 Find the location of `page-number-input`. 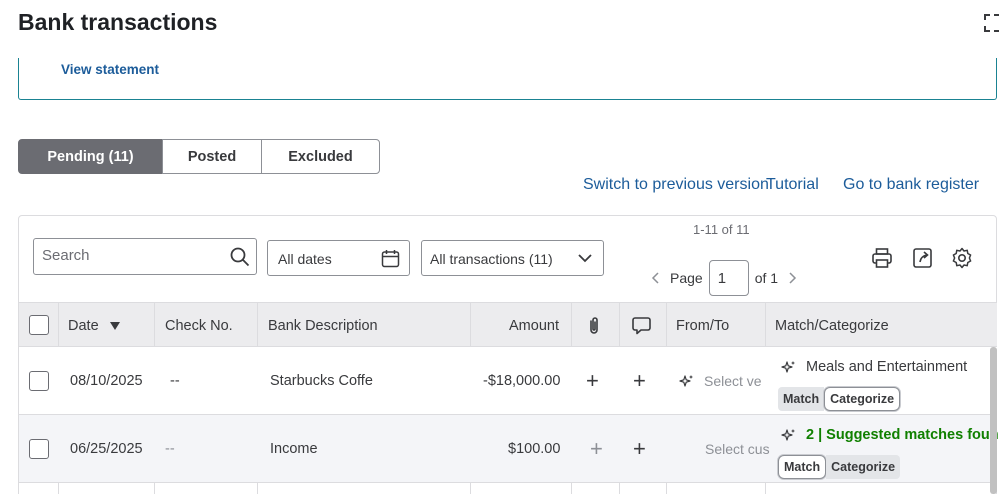

page-number-input is located at coordinates (728, 278).